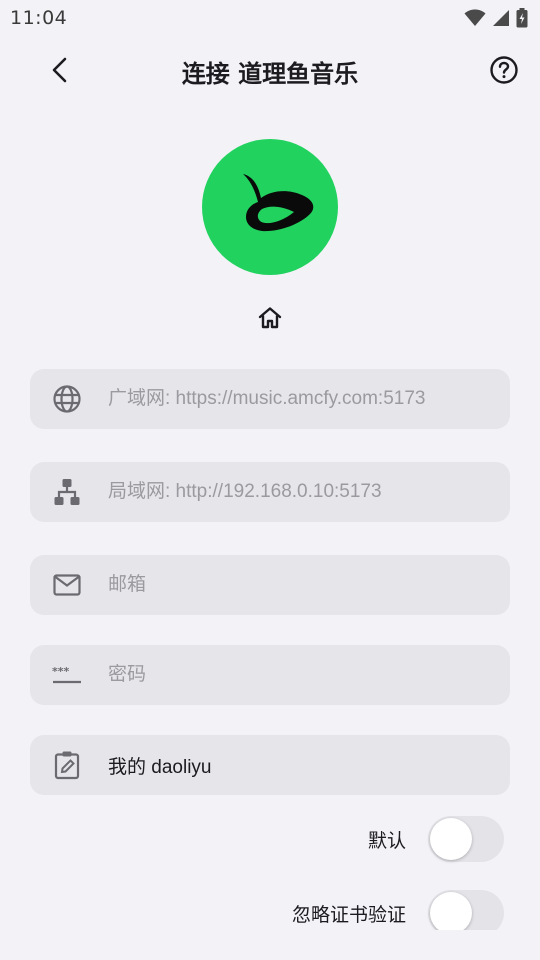 Image resolution: width=540 pixels, height=960 pixels. Describe the element at coordinates (67, 492) in the screenshot. I see `sitemap-icon` at that location.